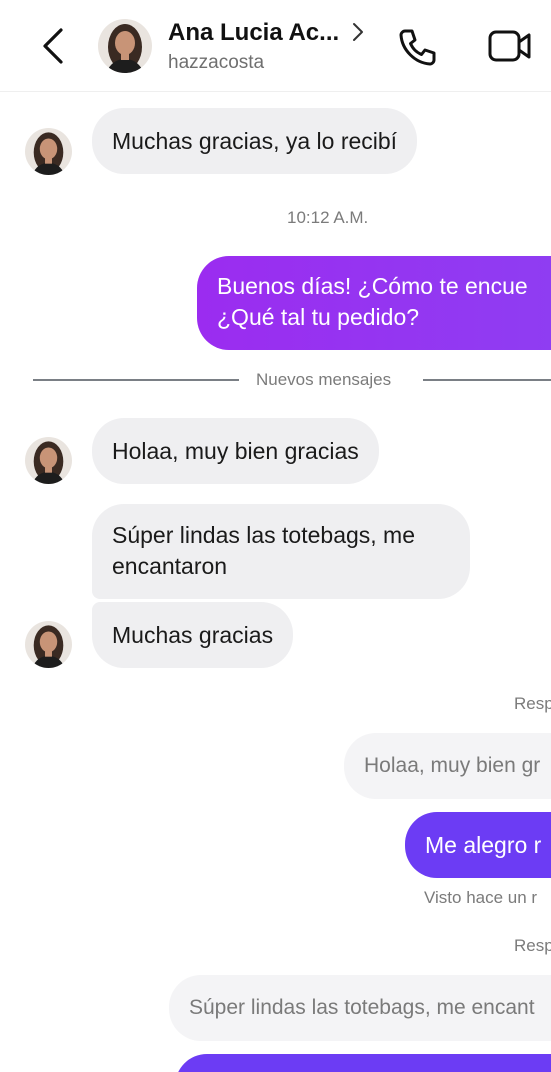  I want to click on chat-header: Ana Lucia Ac... hazzacosta, so click(275, 46).